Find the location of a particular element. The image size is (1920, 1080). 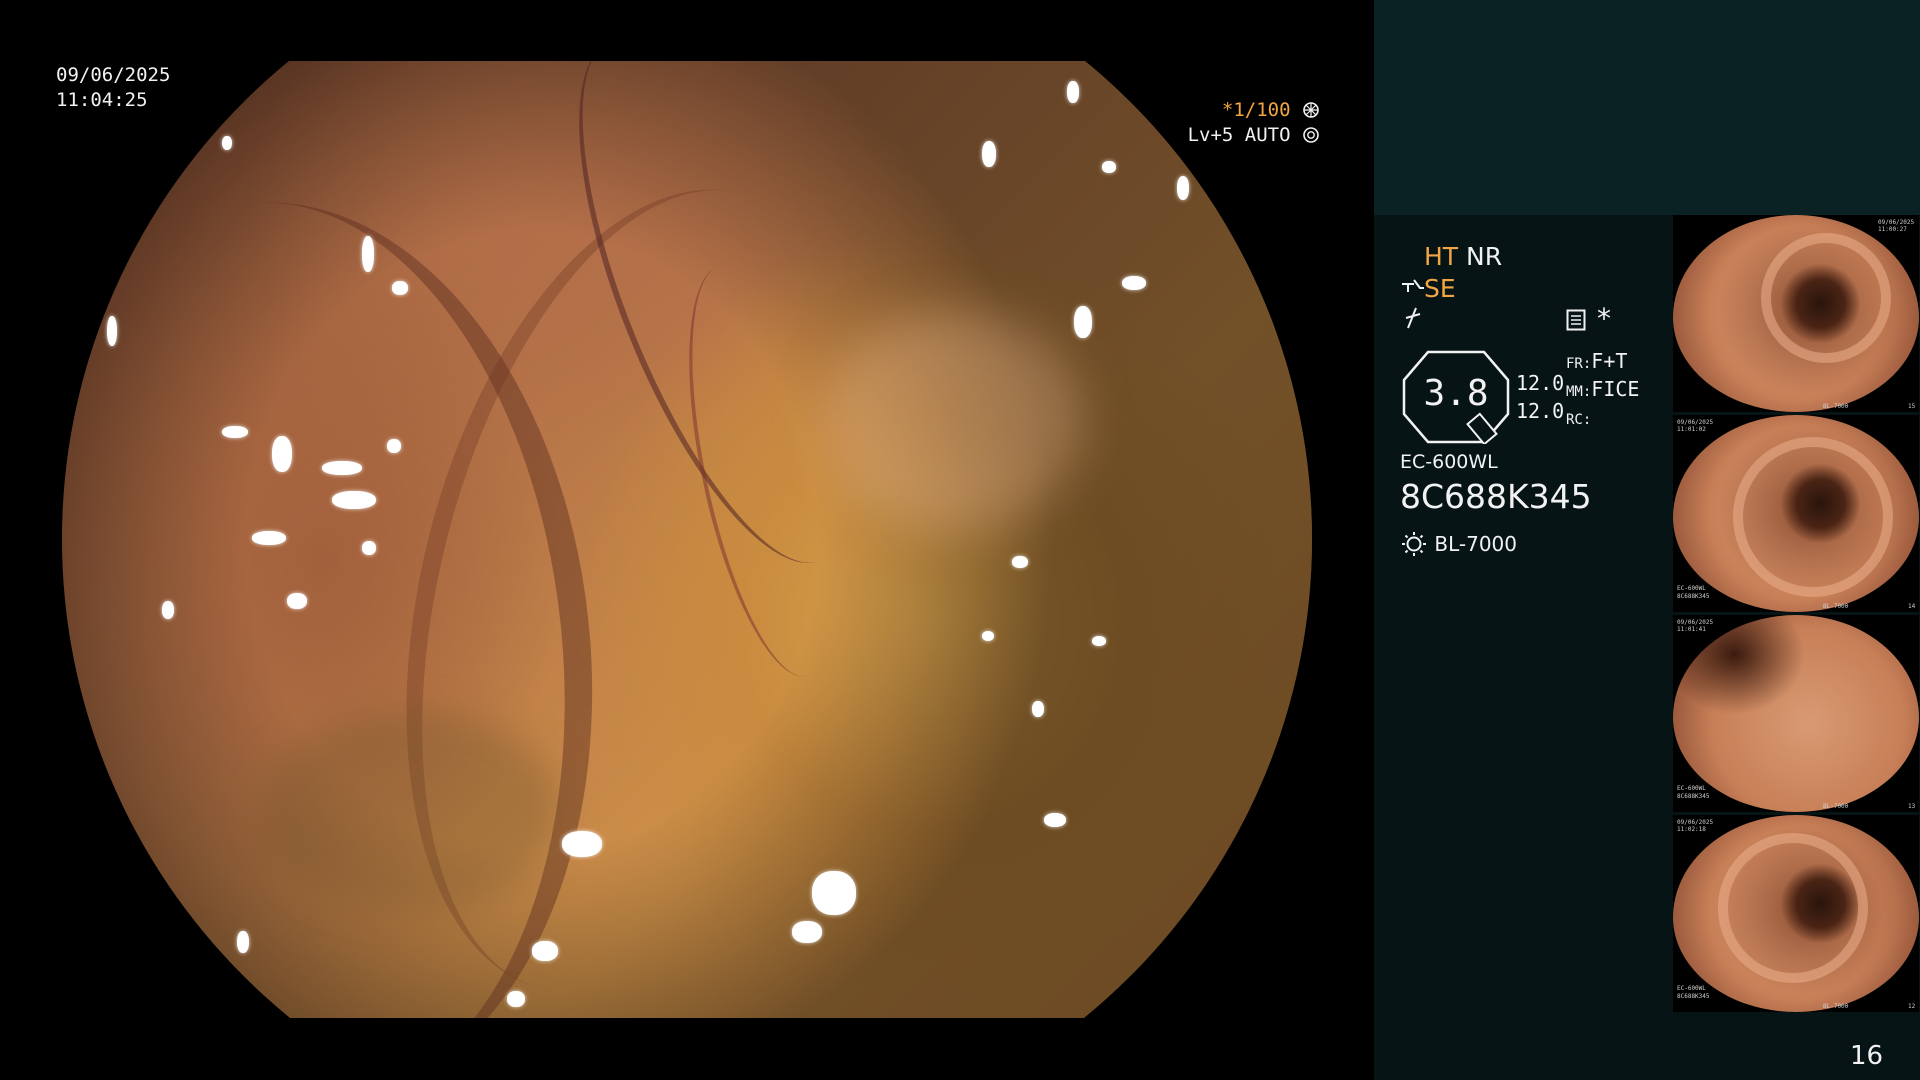

thumb-time: 11:00:27 is located at coordinates (1892, 229).